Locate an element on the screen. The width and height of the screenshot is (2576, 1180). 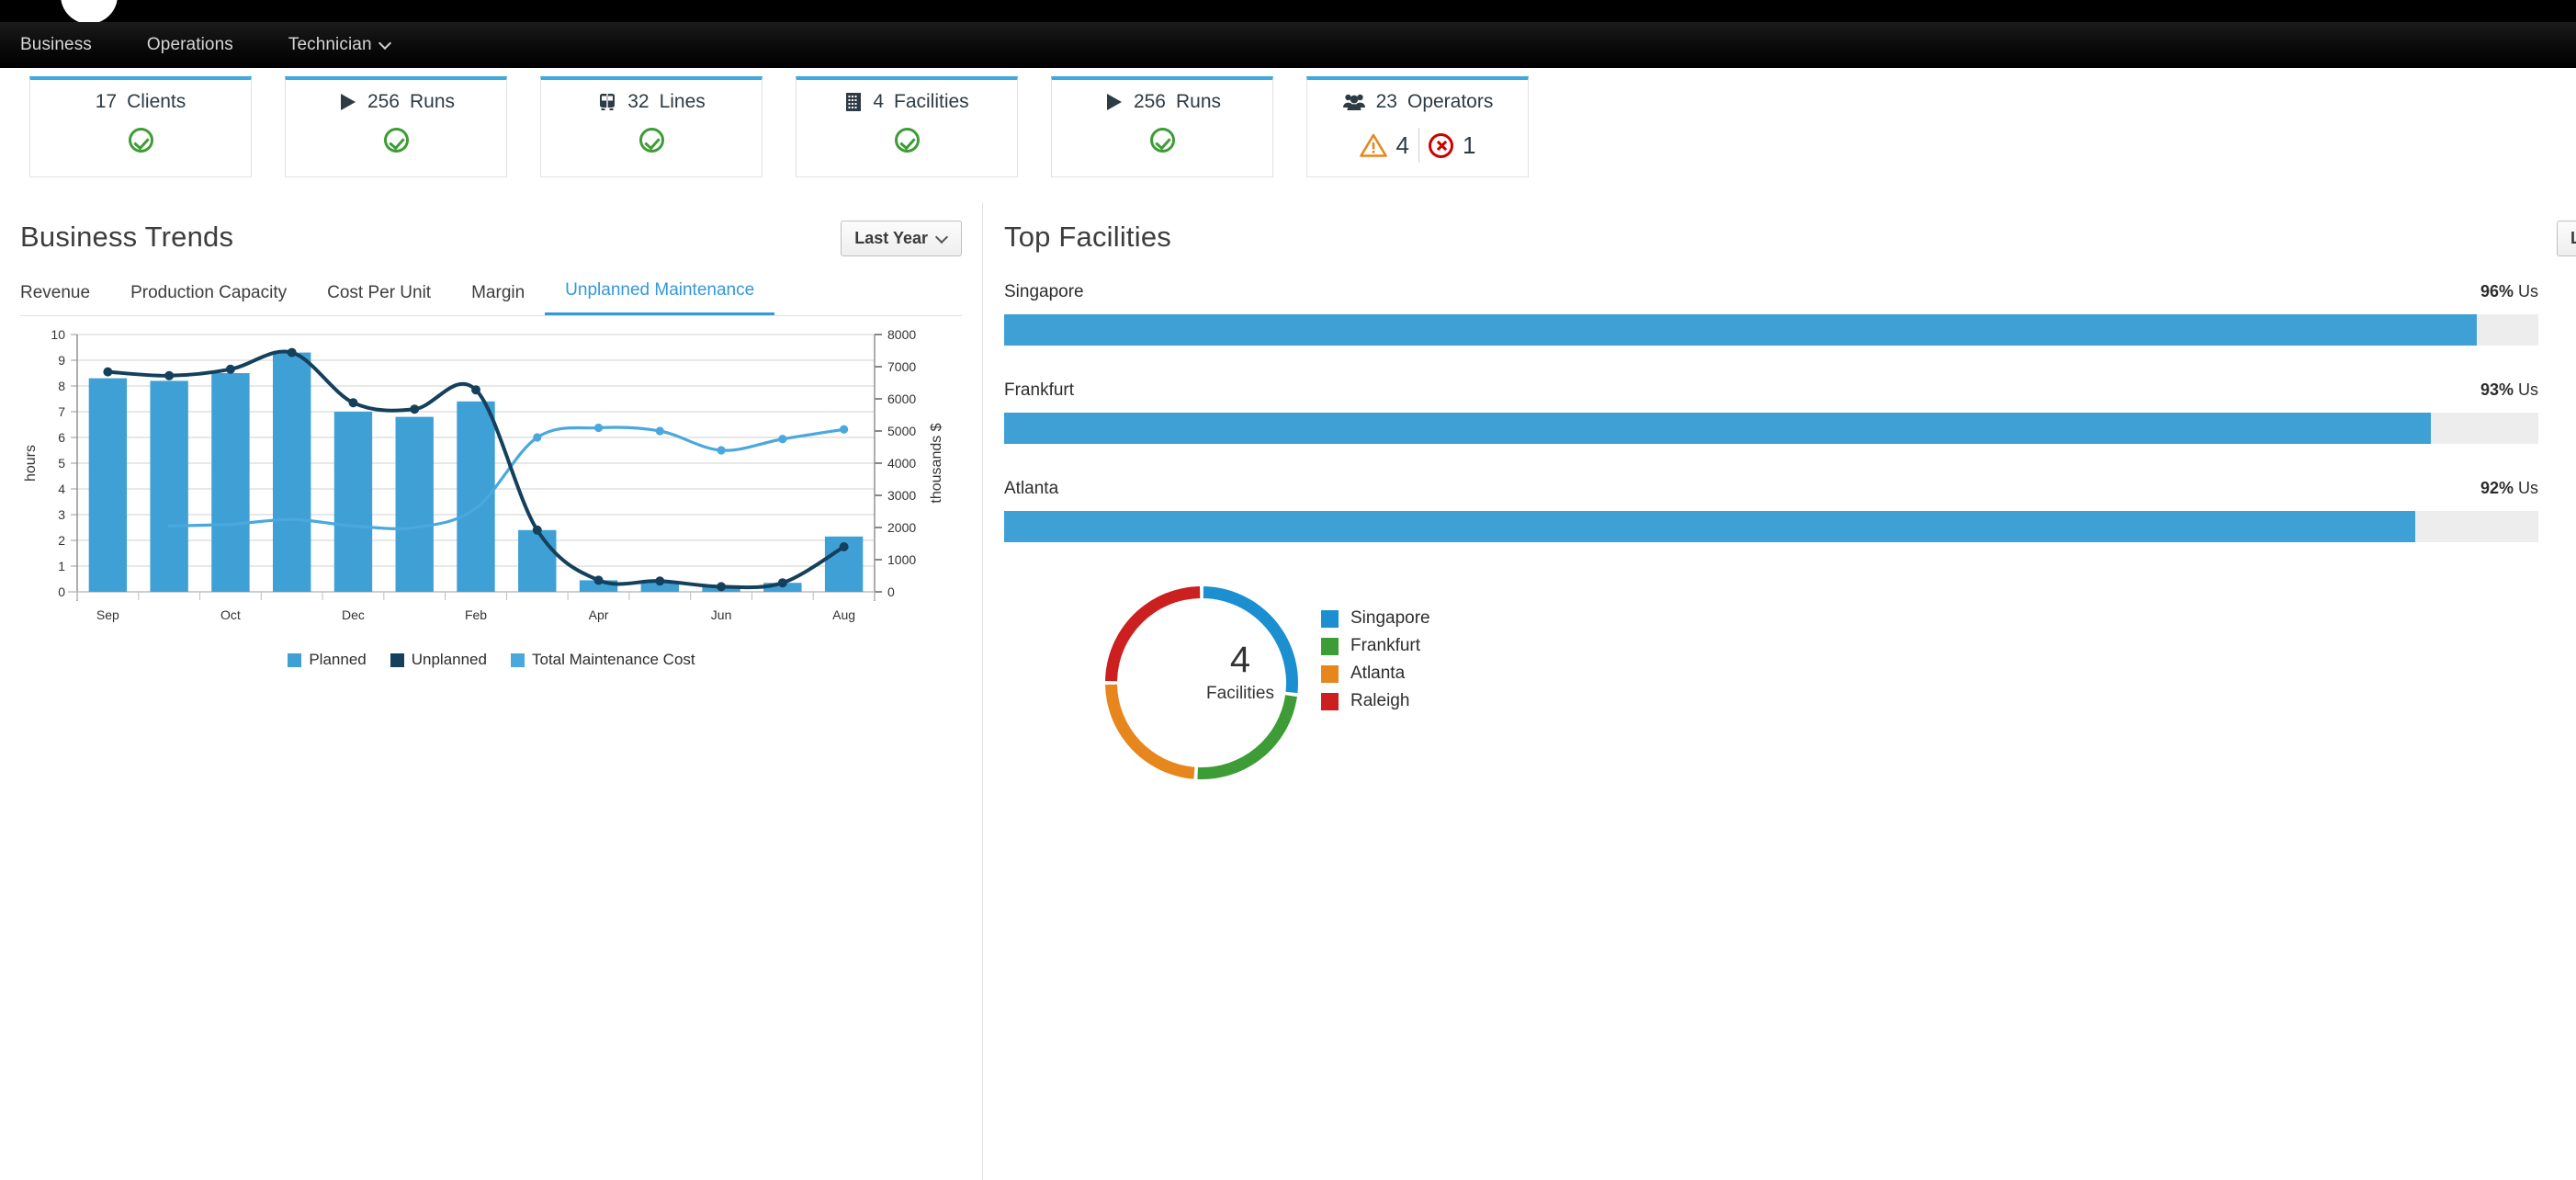
list-item: Singapore 96% Us is located at coordinates (1790, 314).